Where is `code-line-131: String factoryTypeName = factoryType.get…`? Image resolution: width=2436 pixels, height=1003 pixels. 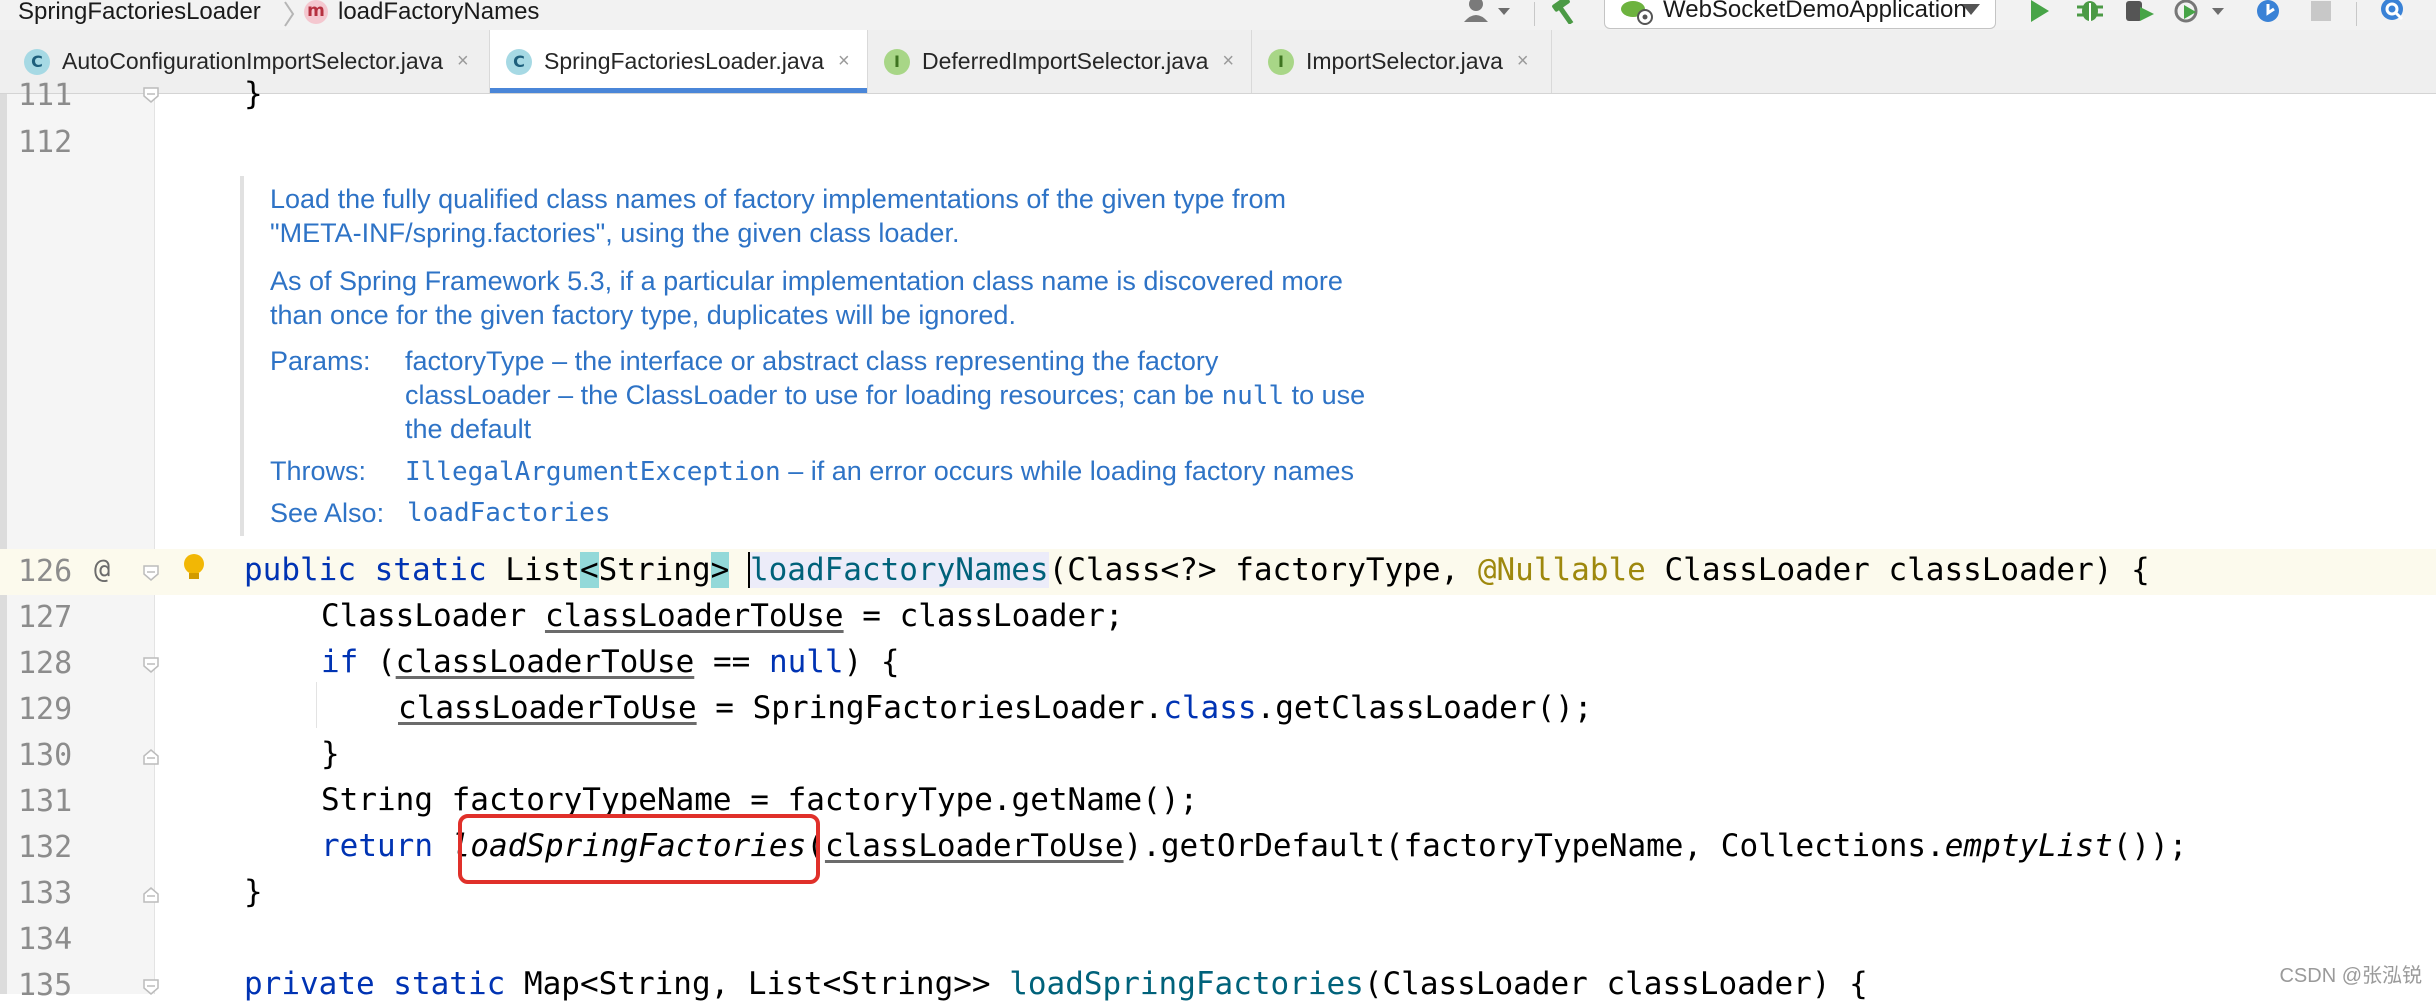
code-line-131: String factoryTypeName = factoryType.get… is located at coordinates (759, 800).